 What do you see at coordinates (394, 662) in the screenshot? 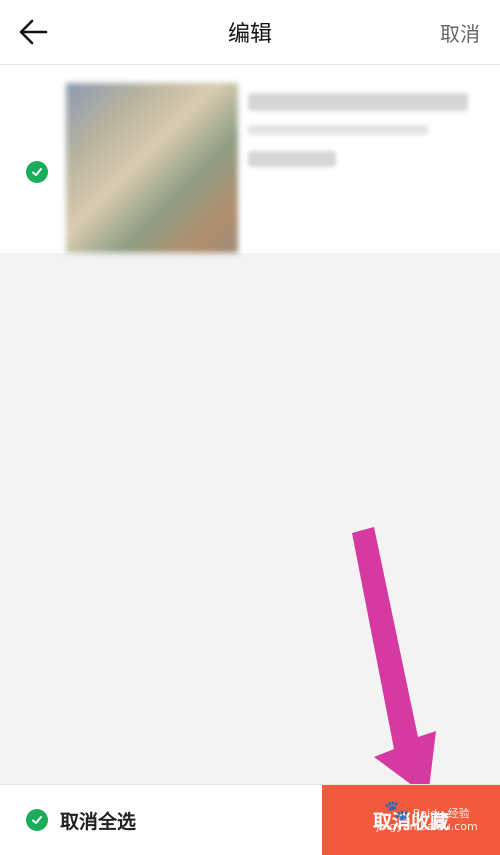
I see `annotation-arrow` at bounding box center [394, 662].